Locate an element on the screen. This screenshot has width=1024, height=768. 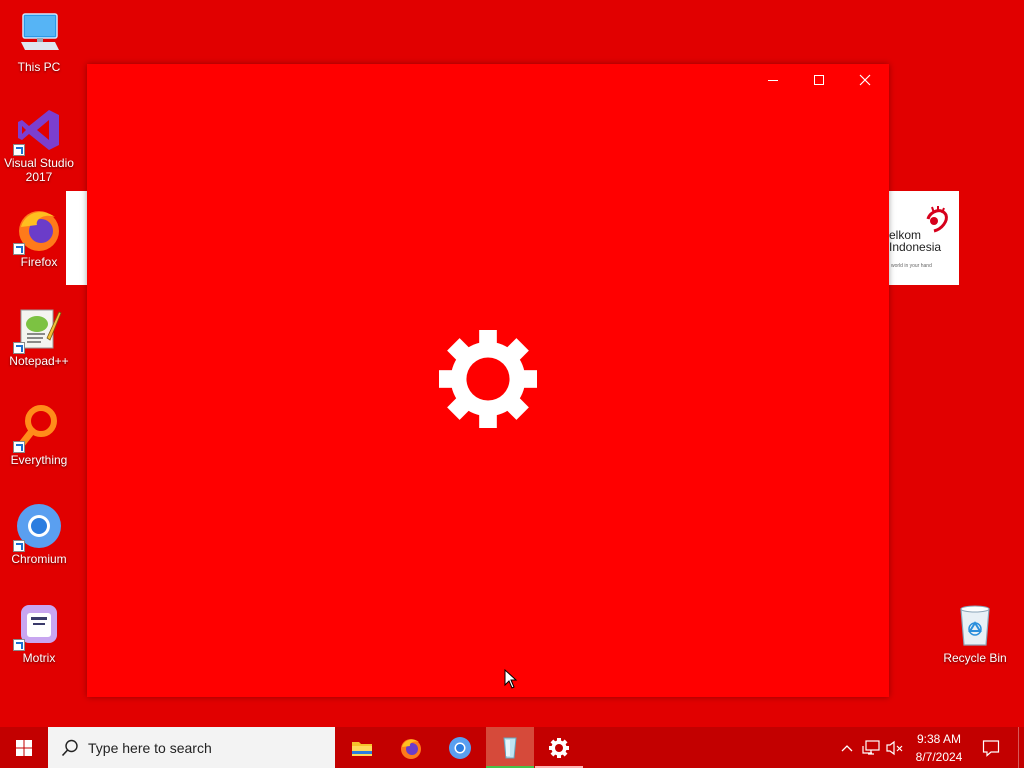
everything-search-icon is located at coordinates (38, 428).